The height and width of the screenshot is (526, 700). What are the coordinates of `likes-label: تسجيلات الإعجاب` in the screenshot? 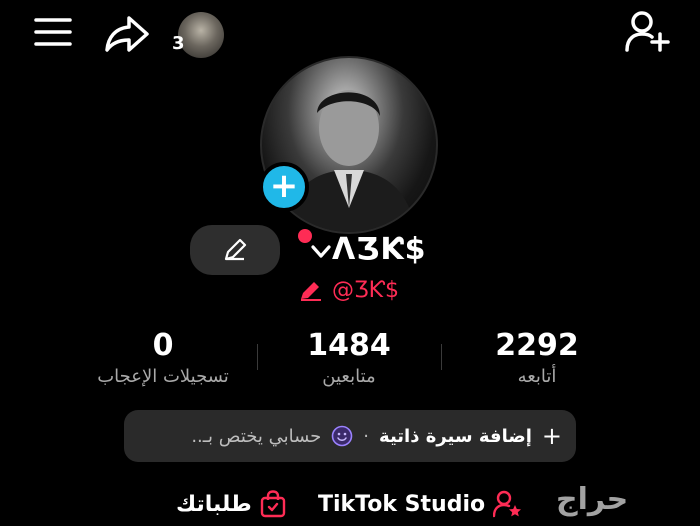 It's located at (163, 376).